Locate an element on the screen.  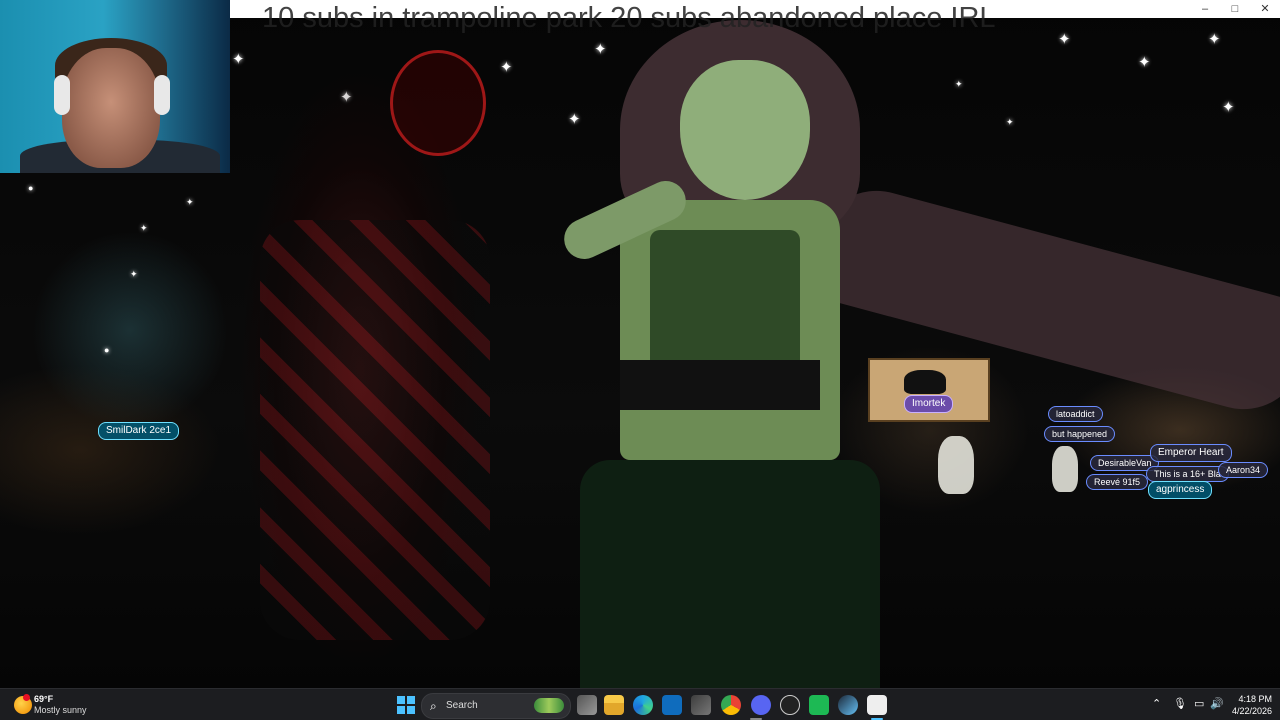
weather-temp: 69°F is located at coordinates (44, 699).